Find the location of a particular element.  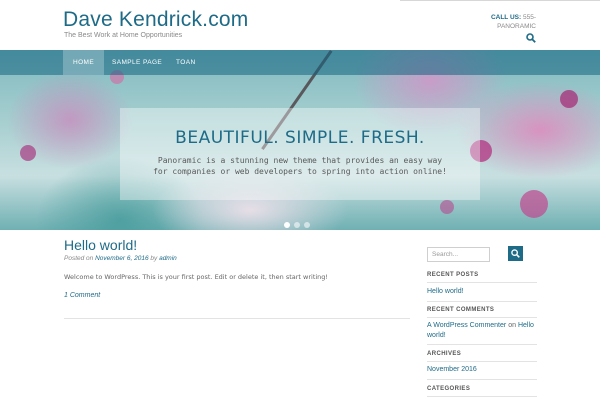

posted-on-label: Posted on is located at coordinates (79, 258).